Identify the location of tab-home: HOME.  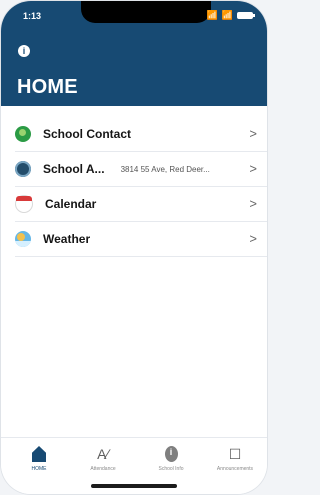
(39, 459).